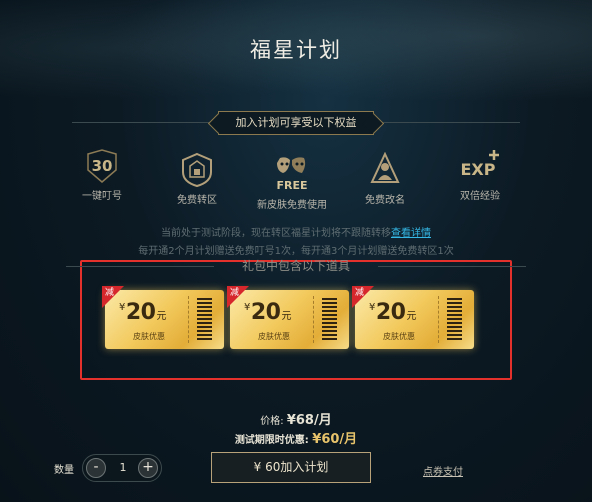 The image size is (592, 502). Describe the element at coordinates (197, 200) in the screenshot. I see `perk-label: 免费转区` at that location.